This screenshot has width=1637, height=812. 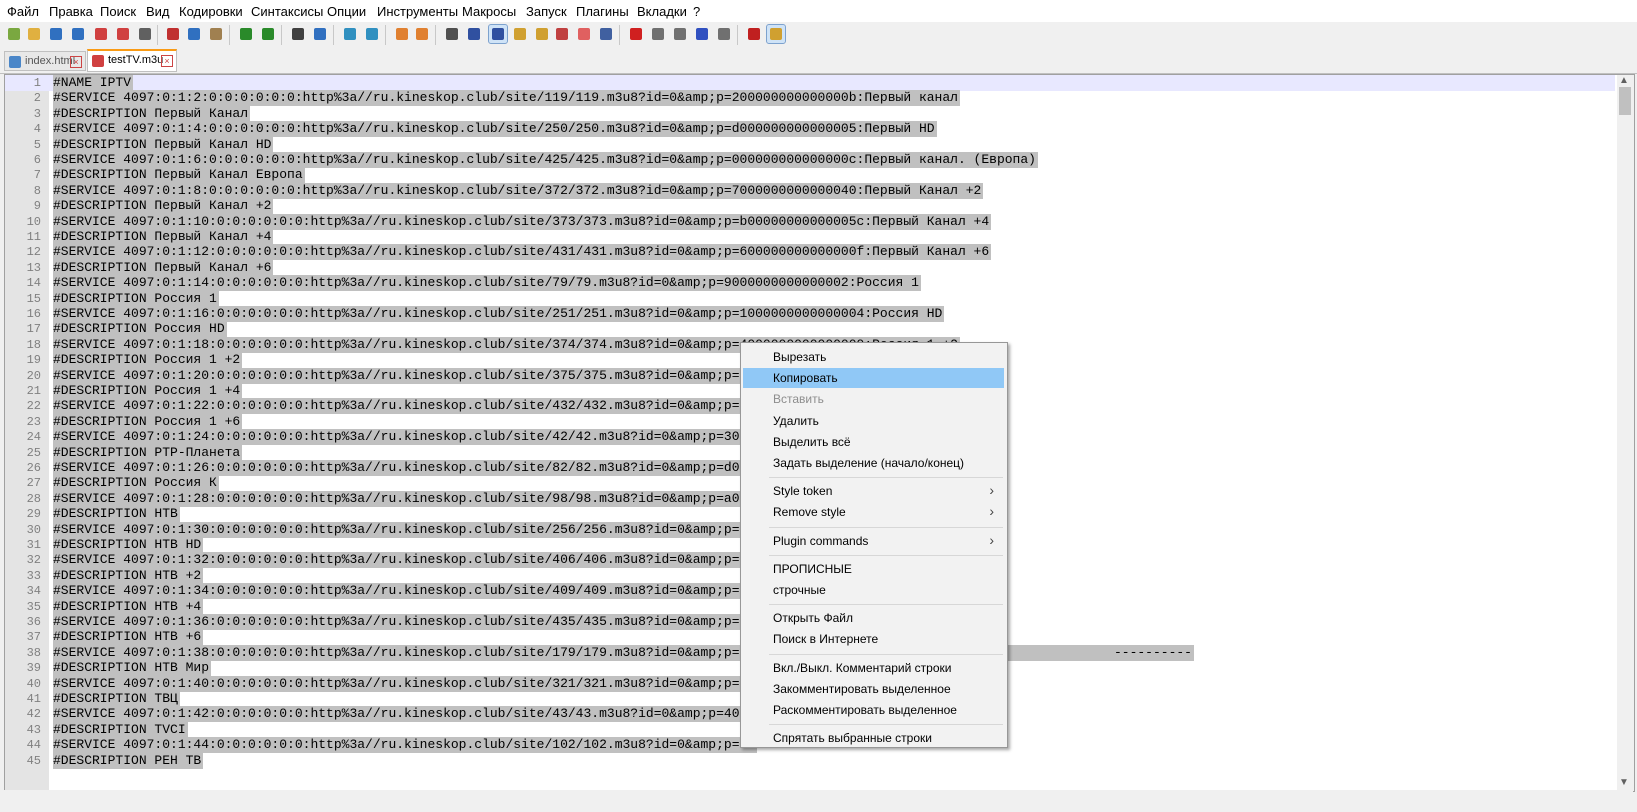 I want to click on context-menu-item: строчные, so click(x=873, y=590).